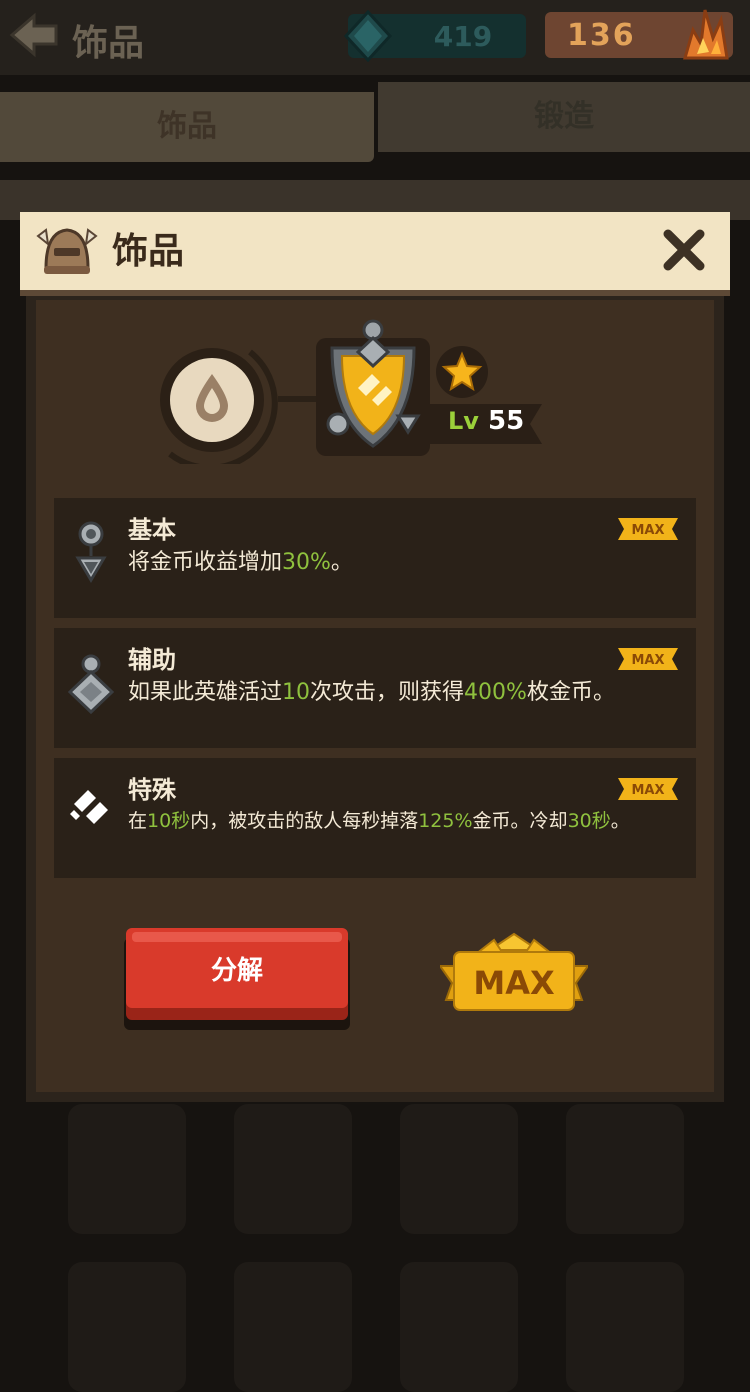 The height and width of the screenshot is (1392, 750). I want to click on max-level-badge: MAX, so click(514, 971).